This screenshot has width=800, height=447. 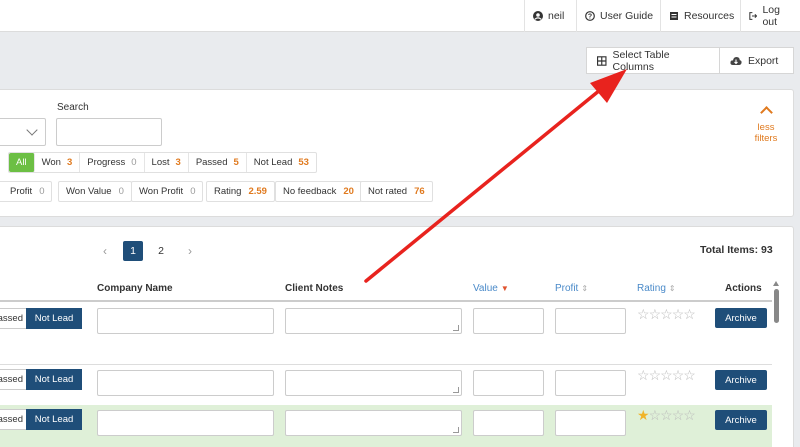 I want to click on help-icon: ?, so click(x=590, y=16).